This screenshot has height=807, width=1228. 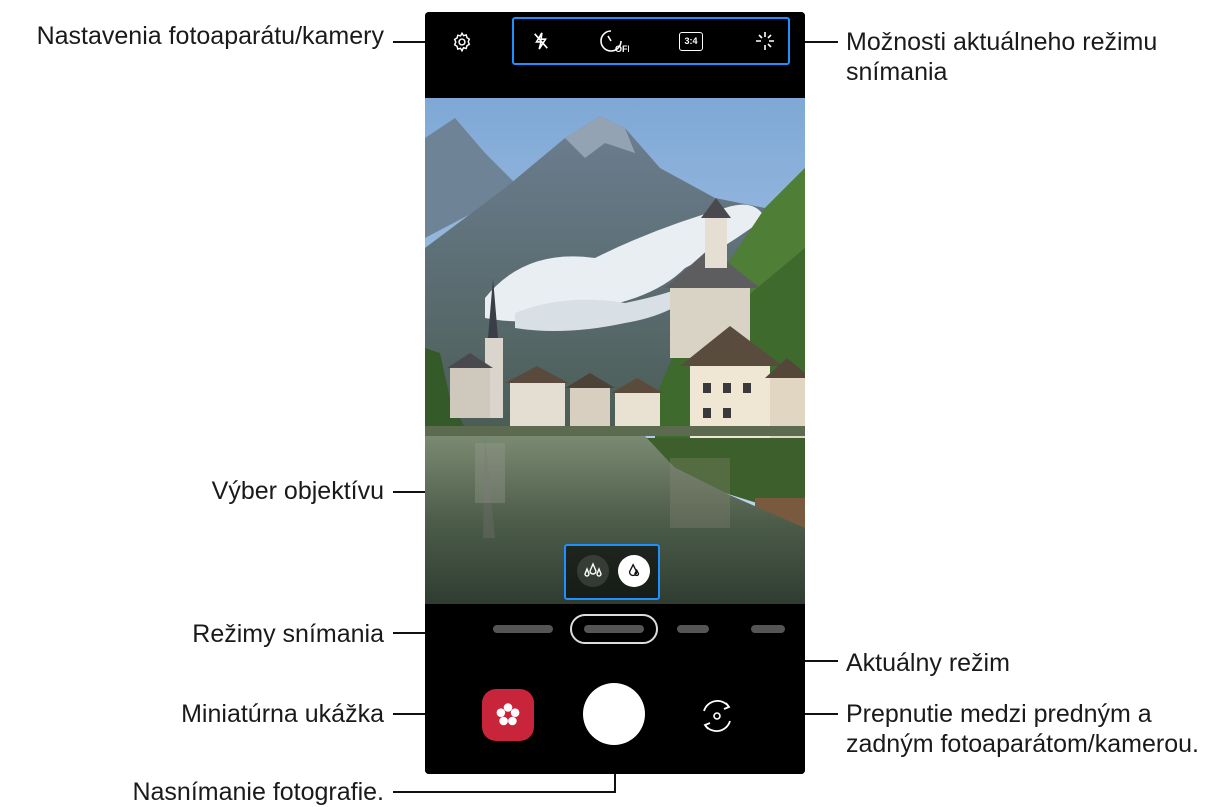 What do you see at coordinates (622, 49) in the screenshot?
I see `timer-off-text: OFF` at bounding box center [622, 49].